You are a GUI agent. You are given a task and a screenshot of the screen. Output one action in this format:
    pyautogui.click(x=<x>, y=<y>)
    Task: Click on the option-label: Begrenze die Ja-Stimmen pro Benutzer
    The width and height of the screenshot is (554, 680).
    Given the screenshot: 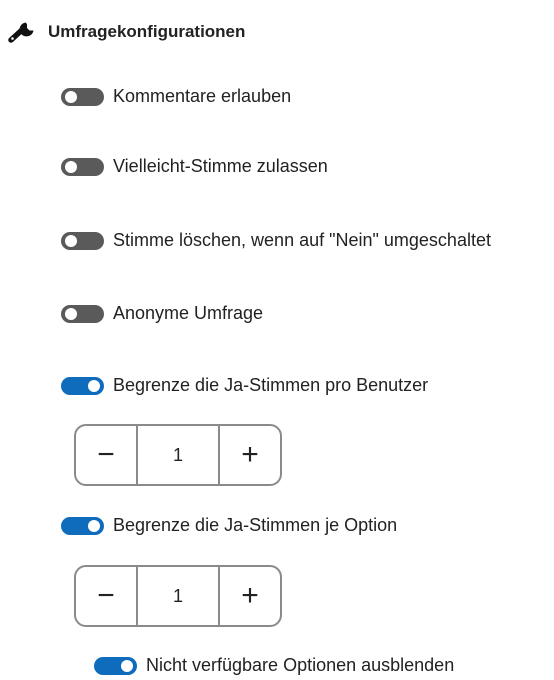 What is the action you would take?
    pyautogui.click(x=271, y=385)
    